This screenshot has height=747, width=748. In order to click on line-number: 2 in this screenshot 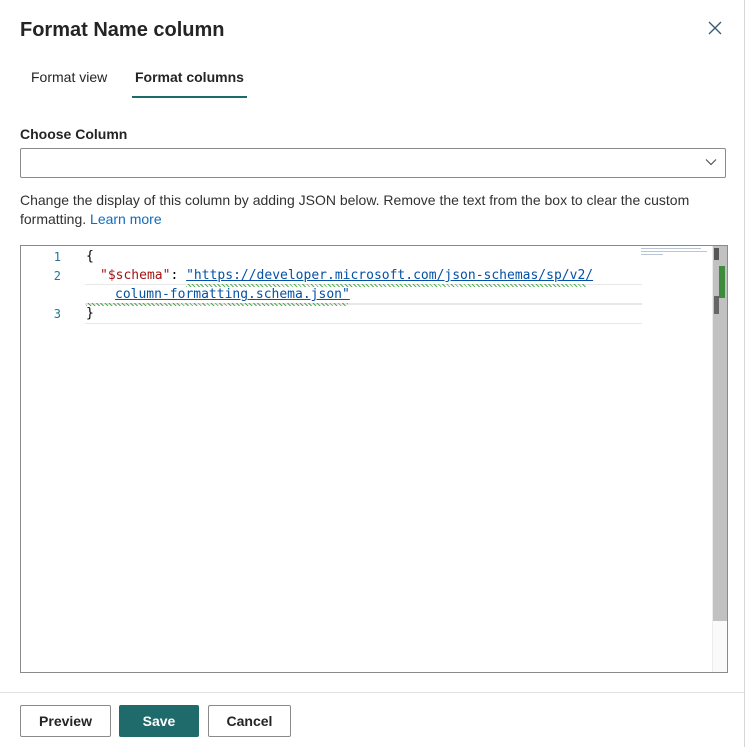, I will do `click(57, 276)`.